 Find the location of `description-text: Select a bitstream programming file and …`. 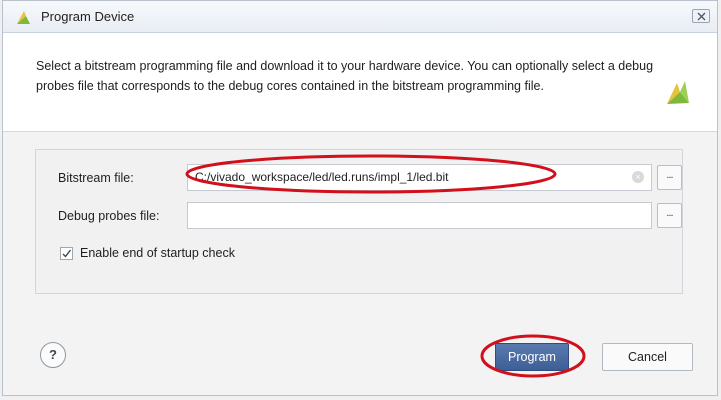

description-text: Select a bitstream programming file and … is located at coordinates (345, 76).